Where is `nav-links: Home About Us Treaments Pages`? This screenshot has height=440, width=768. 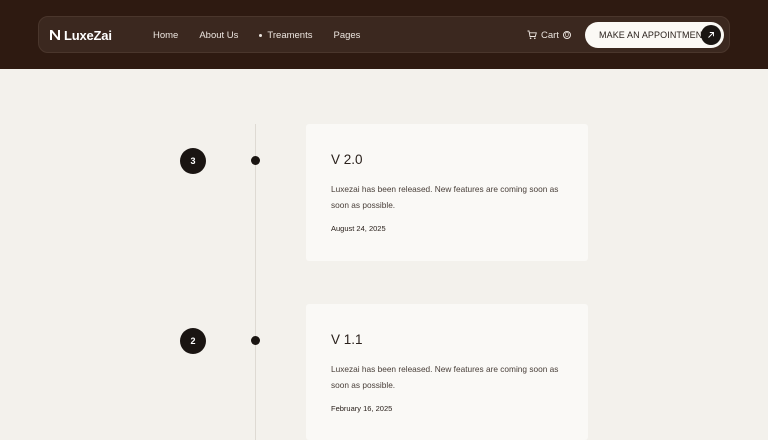
nav-links: Home About Us Treaments Pages is located at coordinates (267, 35).